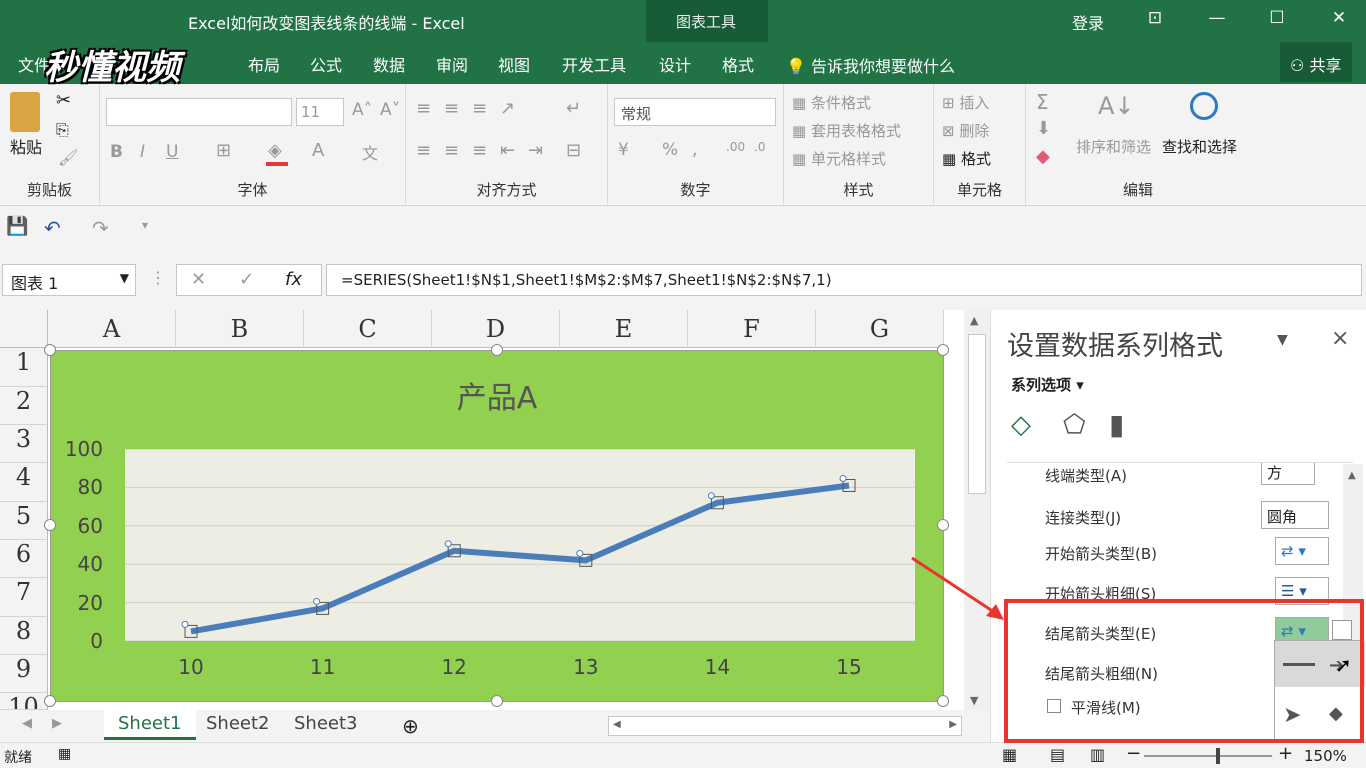  What do you see at coordinates (24, 482) in the screenshot?
I see `row-header: 4` at bounding box center [24, 482].